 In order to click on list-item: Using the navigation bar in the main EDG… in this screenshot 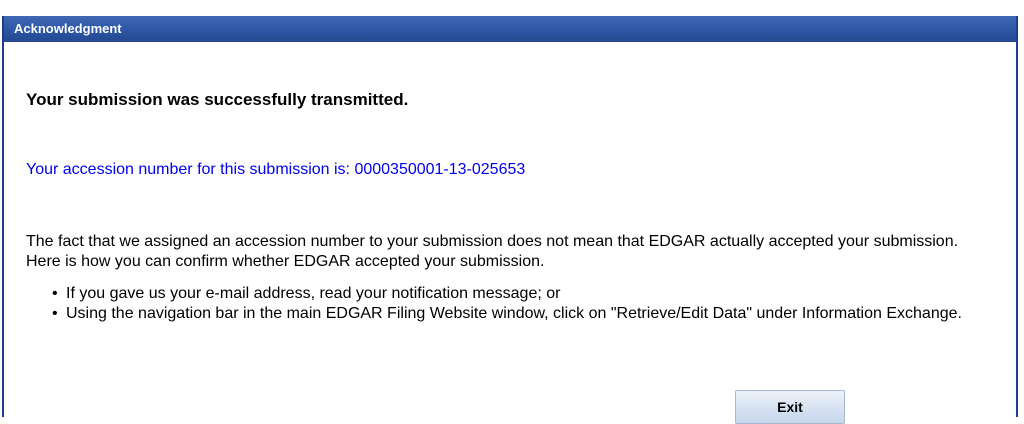, I will do `click(517, 314)`.